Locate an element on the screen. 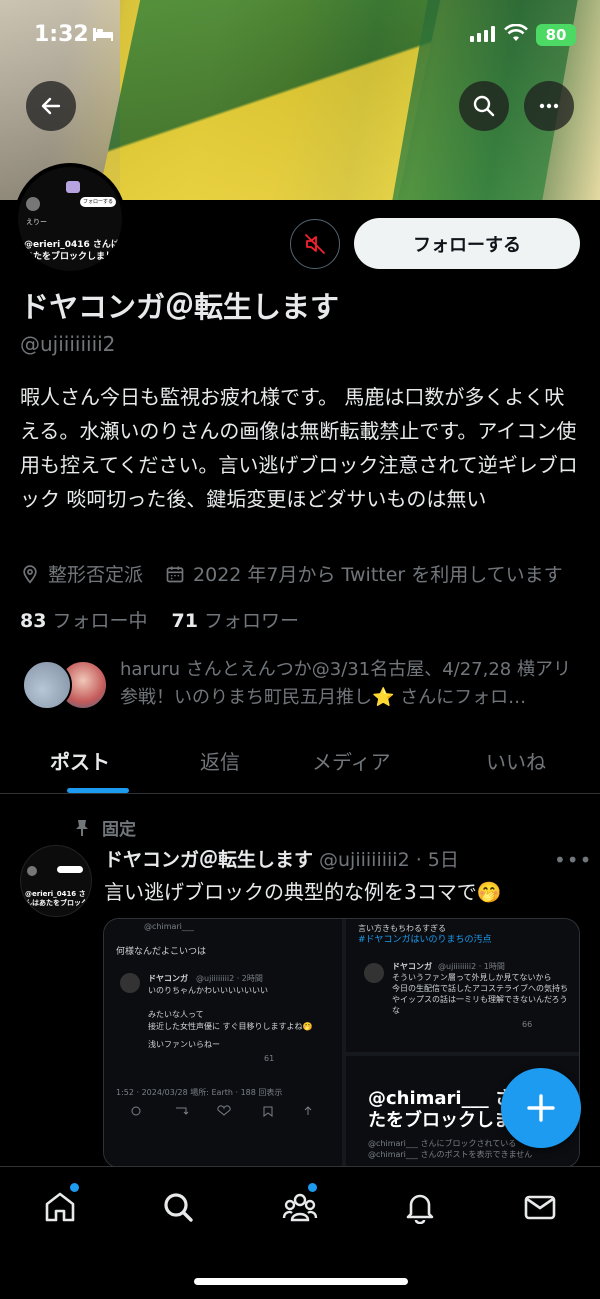 The width and height of the screenshot is (600, 1299). nav-home is located at coordinates (60, 1207).